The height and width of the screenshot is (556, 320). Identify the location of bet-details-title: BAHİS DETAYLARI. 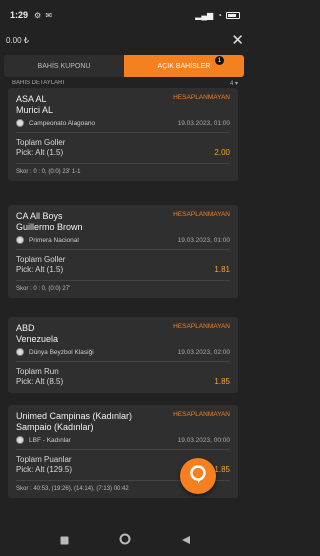
(38, 83).